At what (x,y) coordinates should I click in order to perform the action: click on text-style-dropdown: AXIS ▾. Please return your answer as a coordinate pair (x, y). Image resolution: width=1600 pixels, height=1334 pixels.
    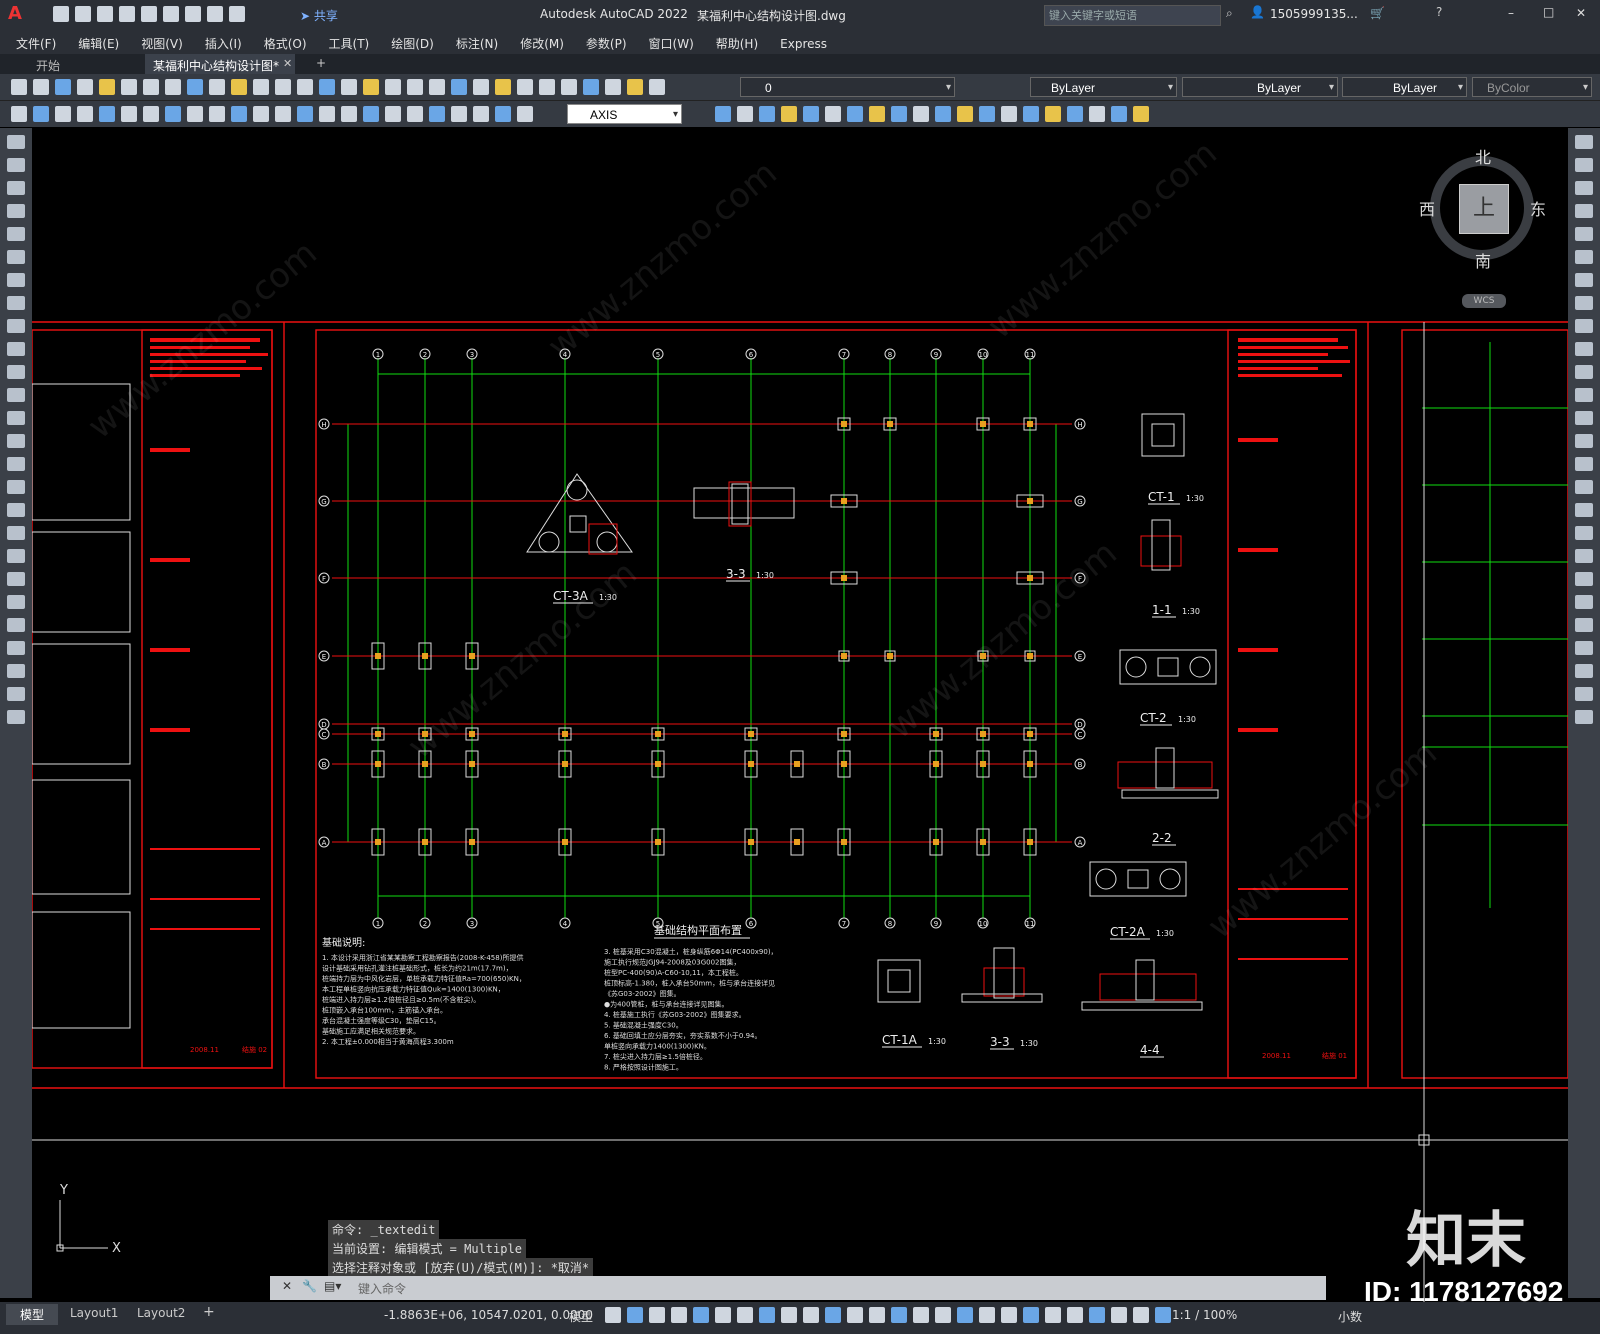
    Looking at the image, I should click on (624, 114).